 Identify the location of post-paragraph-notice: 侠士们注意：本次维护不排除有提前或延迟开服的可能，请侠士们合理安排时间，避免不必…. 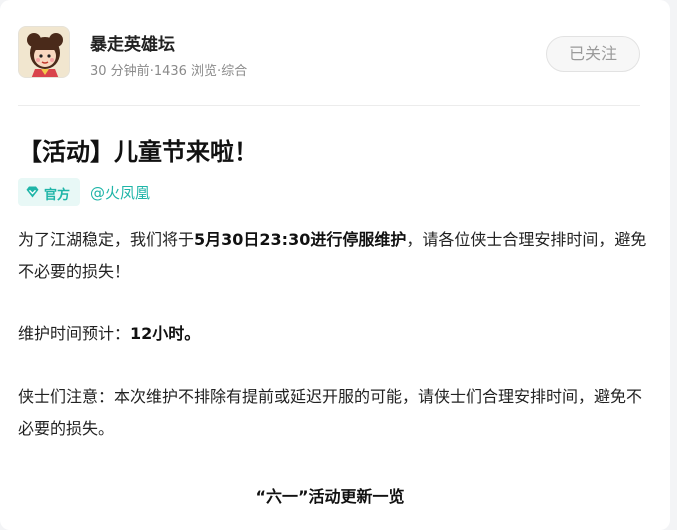
(330, 412).